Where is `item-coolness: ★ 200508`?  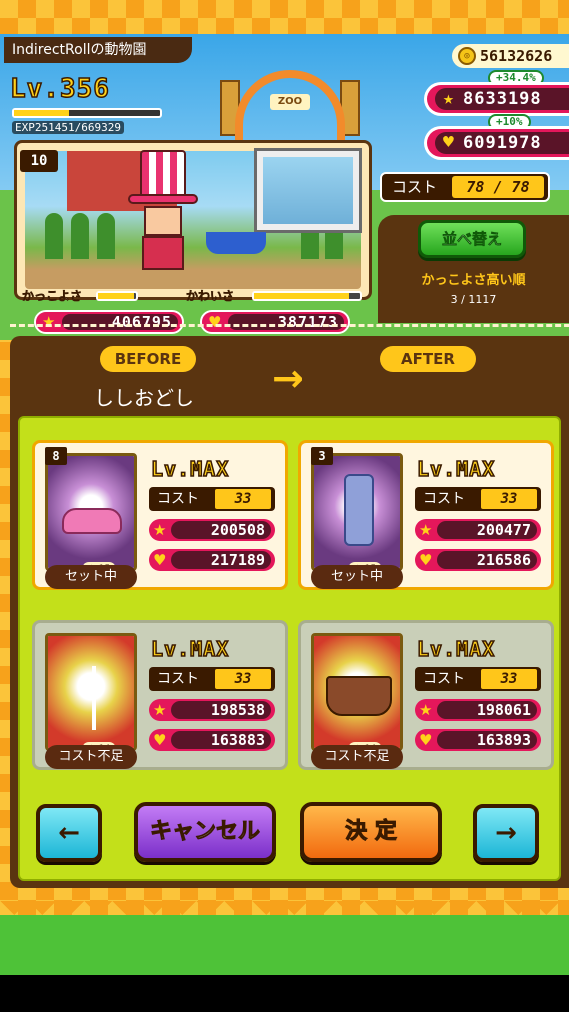 item-coolness: ★ 200508 is located at coordinates (212, 530).